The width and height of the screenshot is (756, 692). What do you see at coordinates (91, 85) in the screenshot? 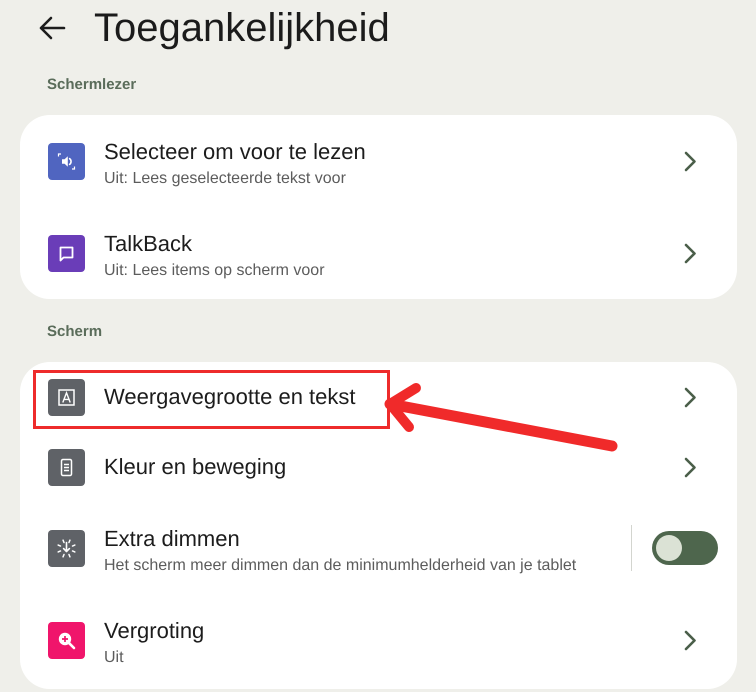
I see `section-header: Schermlezer` at bounding box center [91, 85].